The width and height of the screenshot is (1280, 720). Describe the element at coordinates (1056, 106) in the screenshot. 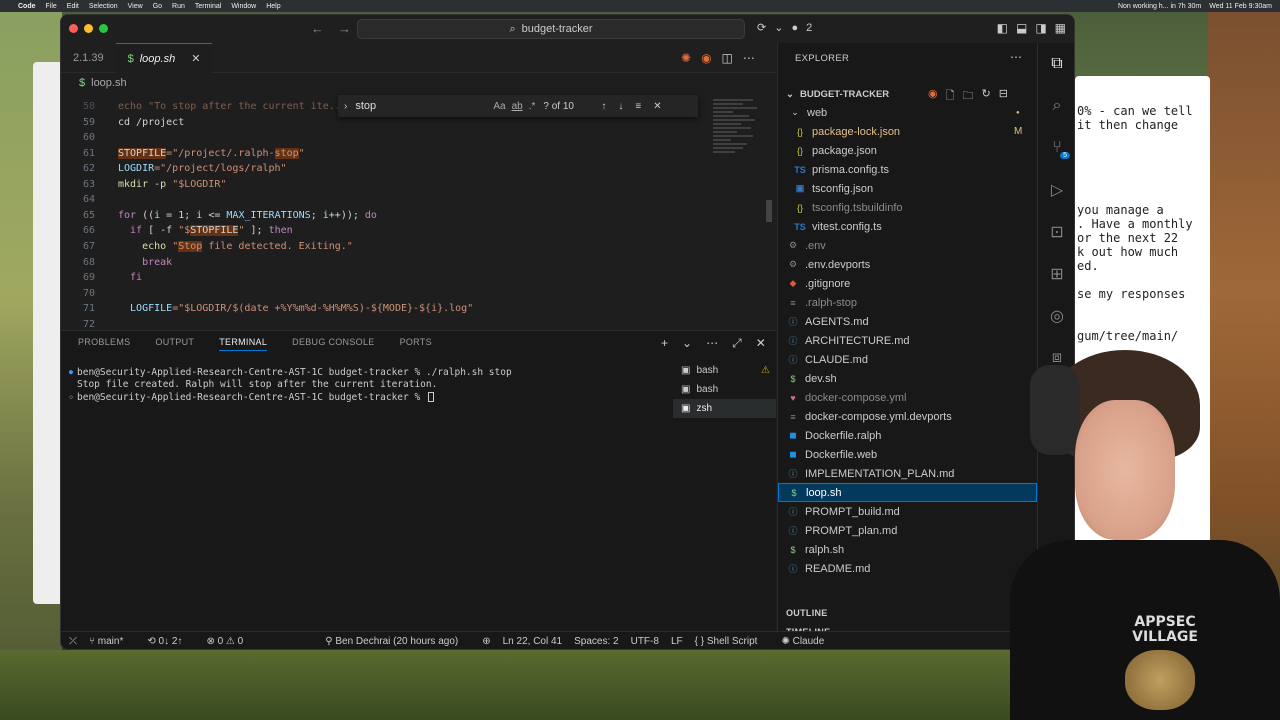

I see `search-icon: ⌕` at that location.